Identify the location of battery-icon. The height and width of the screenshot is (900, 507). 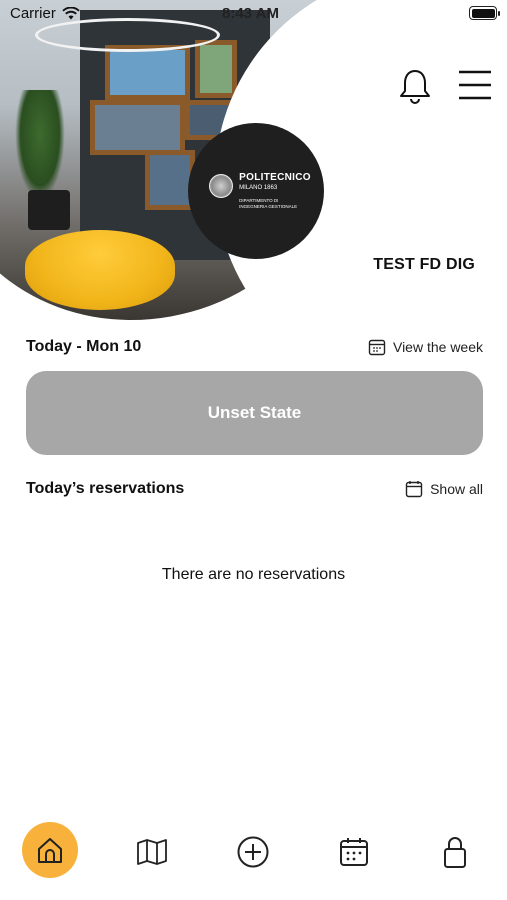
(484, 13).